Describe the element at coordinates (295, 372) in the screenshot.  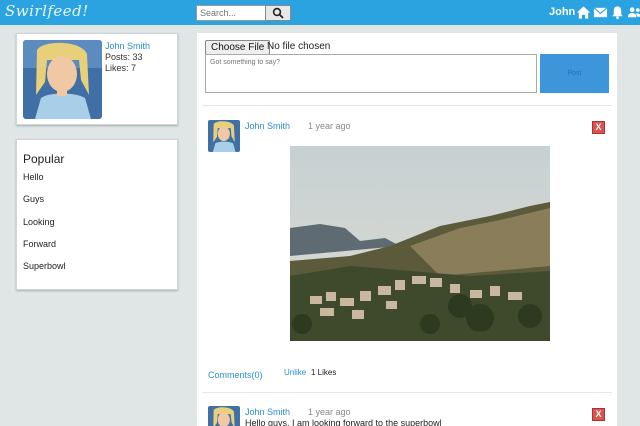
I see `unlike-link: Unlike` at that location.